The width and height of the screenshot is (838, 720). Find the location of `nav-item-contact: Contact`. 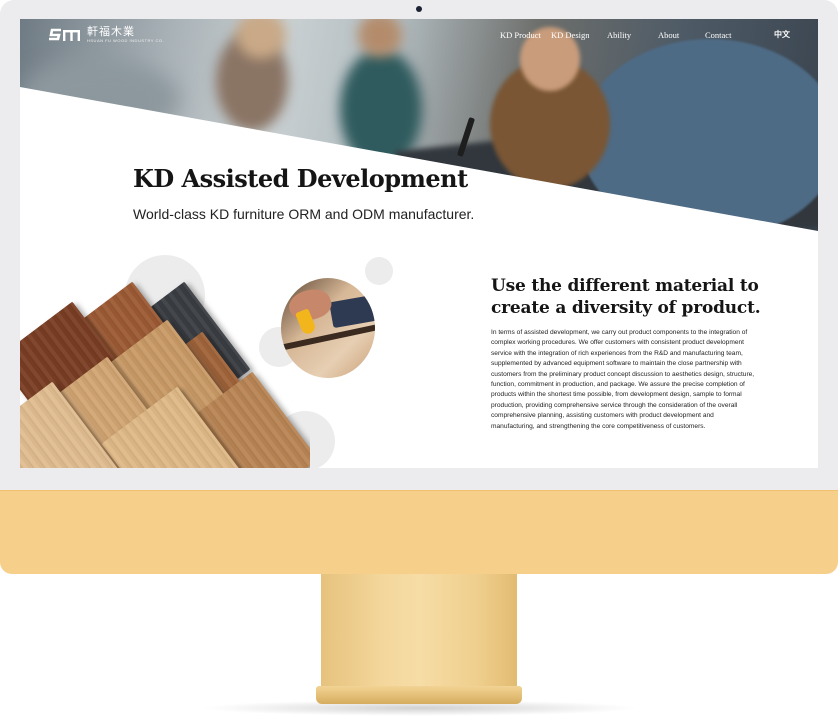

nav-item-contact: Contact is located at coordinates (718, 35).